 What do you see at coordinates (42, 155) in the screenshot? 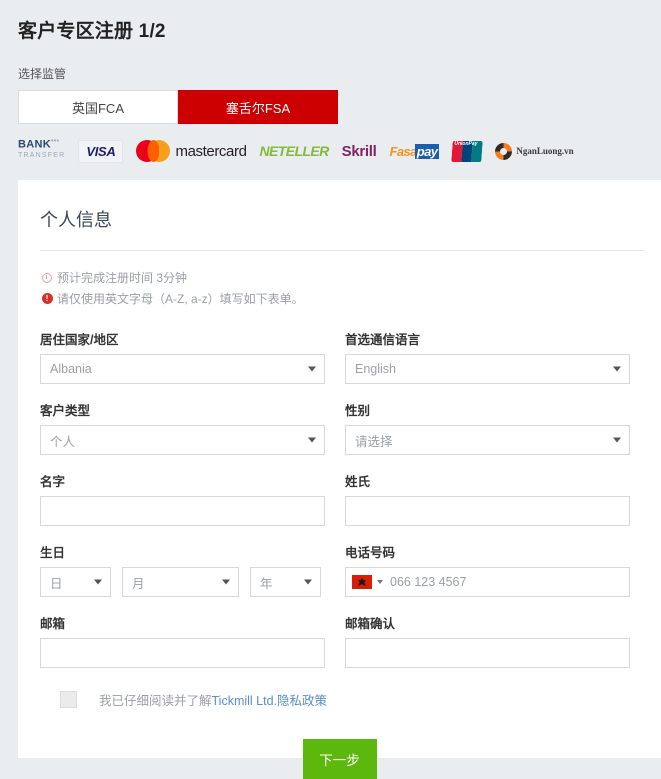
I see `bank-transfer-line2: TRANSFER` at bounding box center [42, 155].